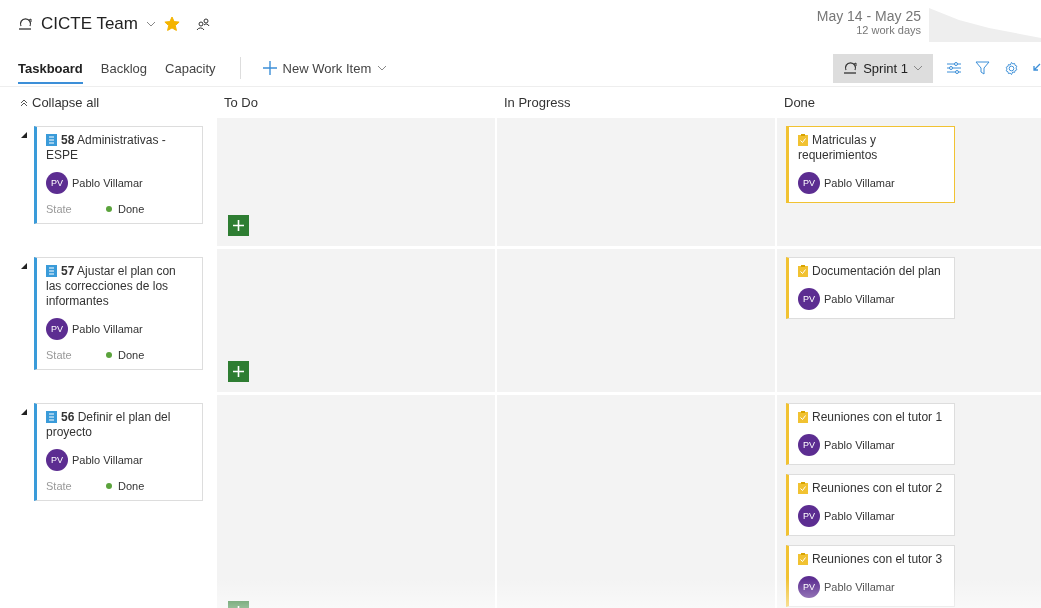  I want to click on task-card: Reuniones con el tutor 1 PV Pablo Villamar, so click(870, 434).